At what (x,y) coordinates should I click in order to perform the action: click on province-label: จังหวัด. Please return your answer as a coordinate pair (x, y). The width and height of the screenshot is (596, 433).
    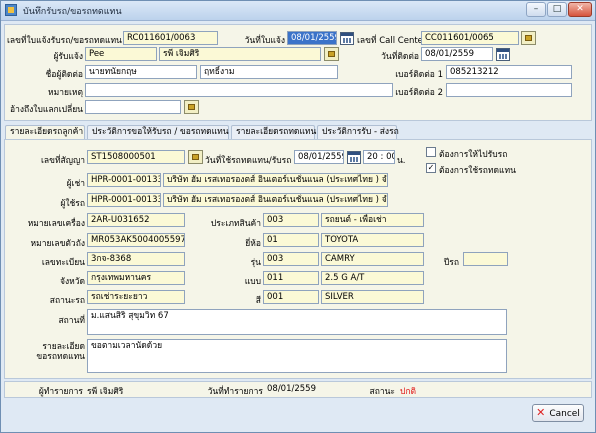
    Looking at the image, I should click on (72, 282).